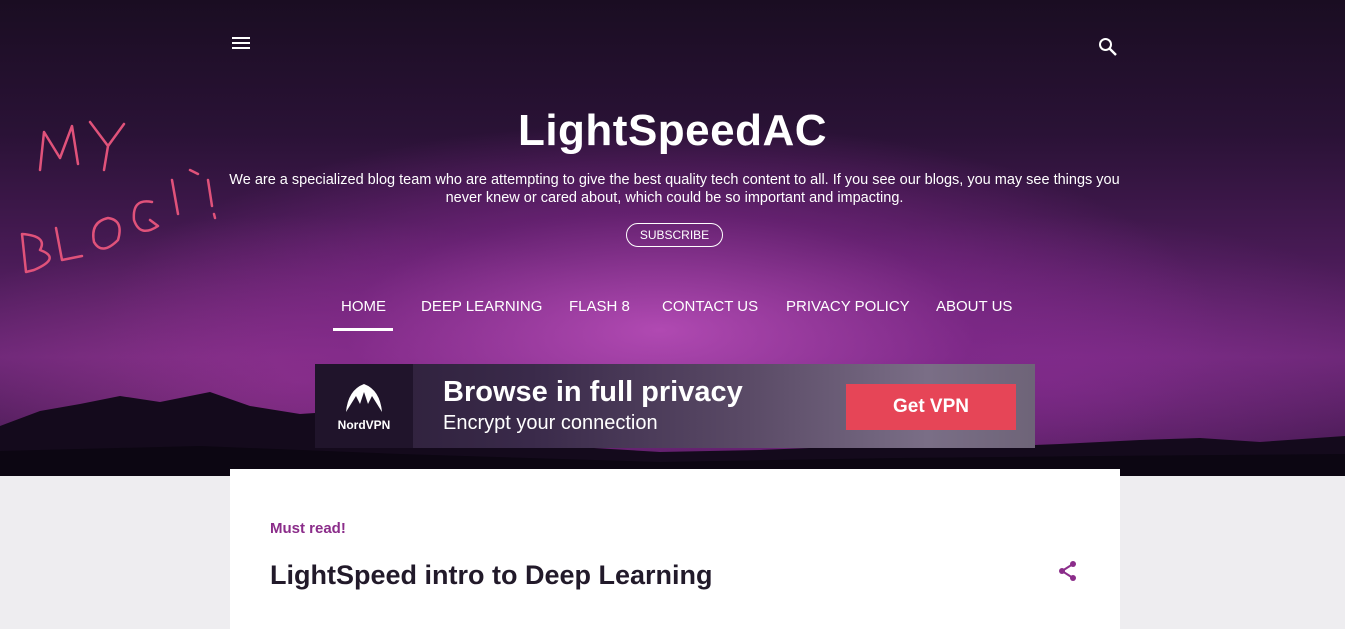 The image size is (1345, 629). Describe the element at coordinates (1108, 47) in the screenshot. I see `search-icon` at that location.